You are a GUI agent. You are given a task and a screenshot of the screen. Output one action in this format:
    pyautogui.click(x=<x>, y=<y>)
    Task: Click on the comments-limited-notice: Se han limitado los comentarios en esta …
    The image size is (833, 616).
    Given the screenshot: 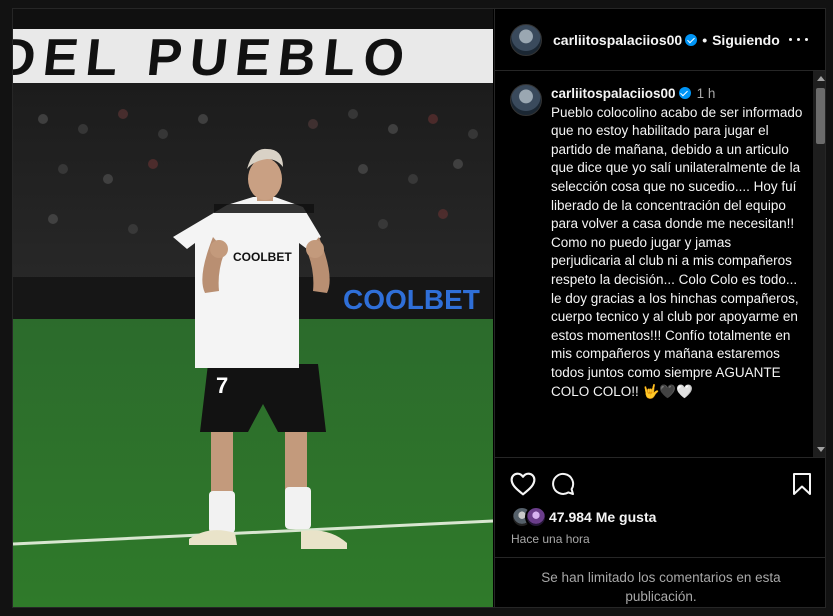 What is the action you would take?
    pyautogui.click(x=660, y=582)
    